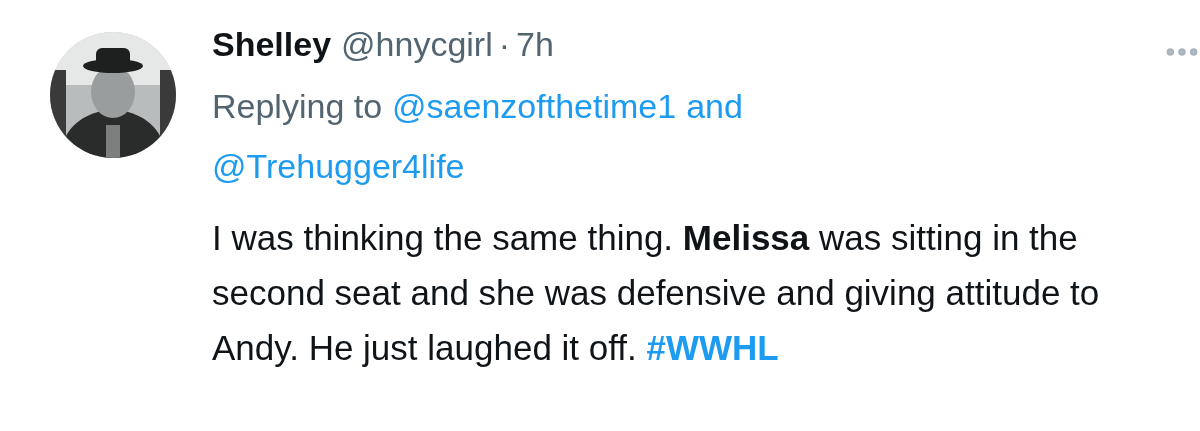 This screenshot has height=431, width=1200. Describe the element at coordinates (417, 44) in the screenshot. I see `user-handle: @hnycgirl` at that location.